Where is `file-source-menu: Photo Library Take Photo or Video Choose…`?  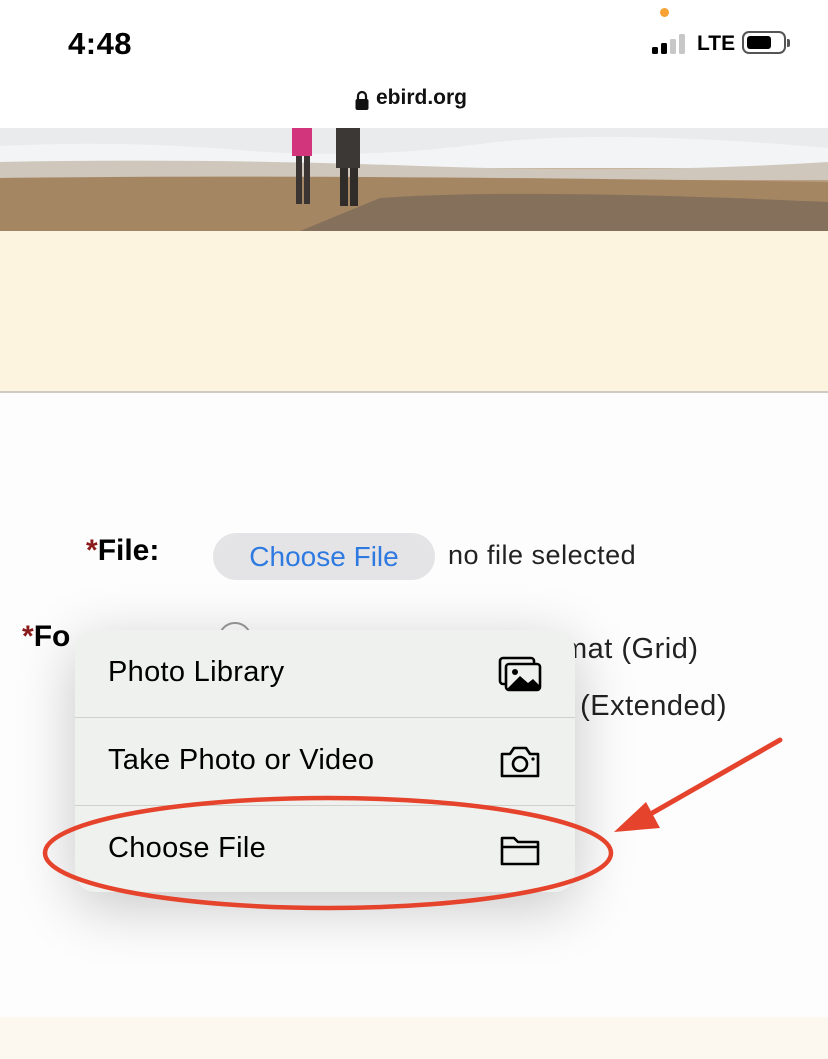
file-source-menu: Photo Library Take Photo or Video Choose… is located at coordinates (325, 761).